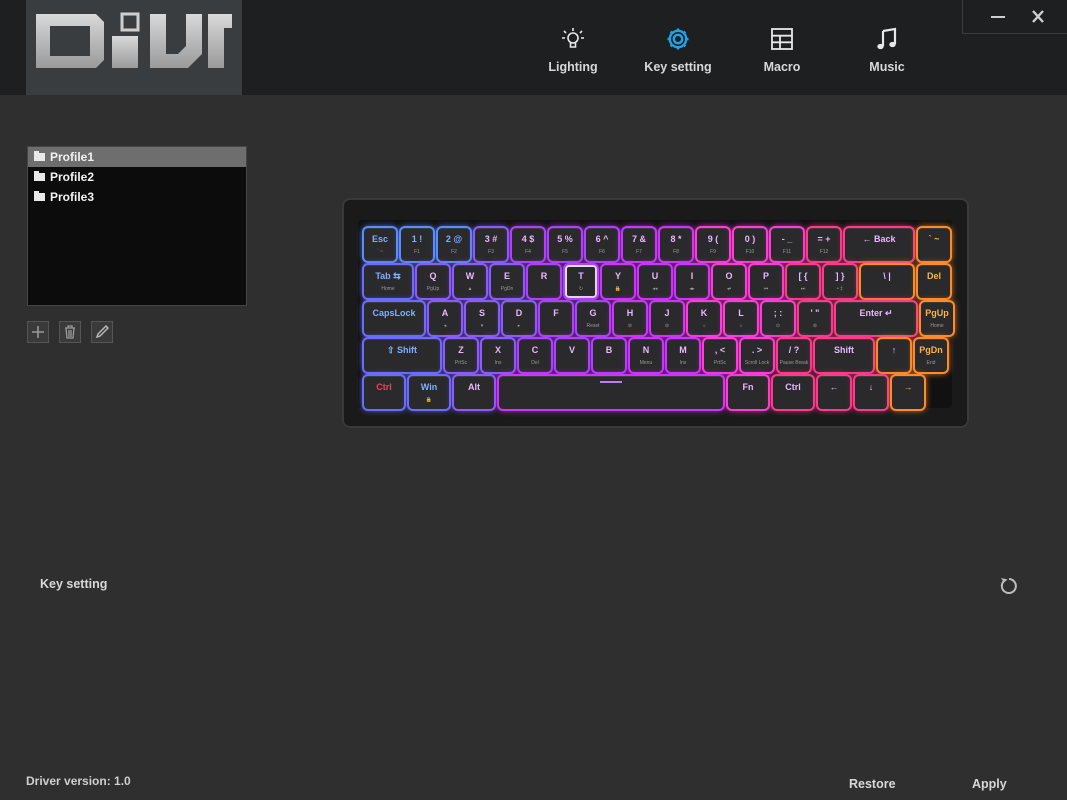 This screenshot has width=1067, height=800. Describe the element at coordinates (676, 244) in the screenshot. I see `keyboard-key: 8 * F8` at that location.